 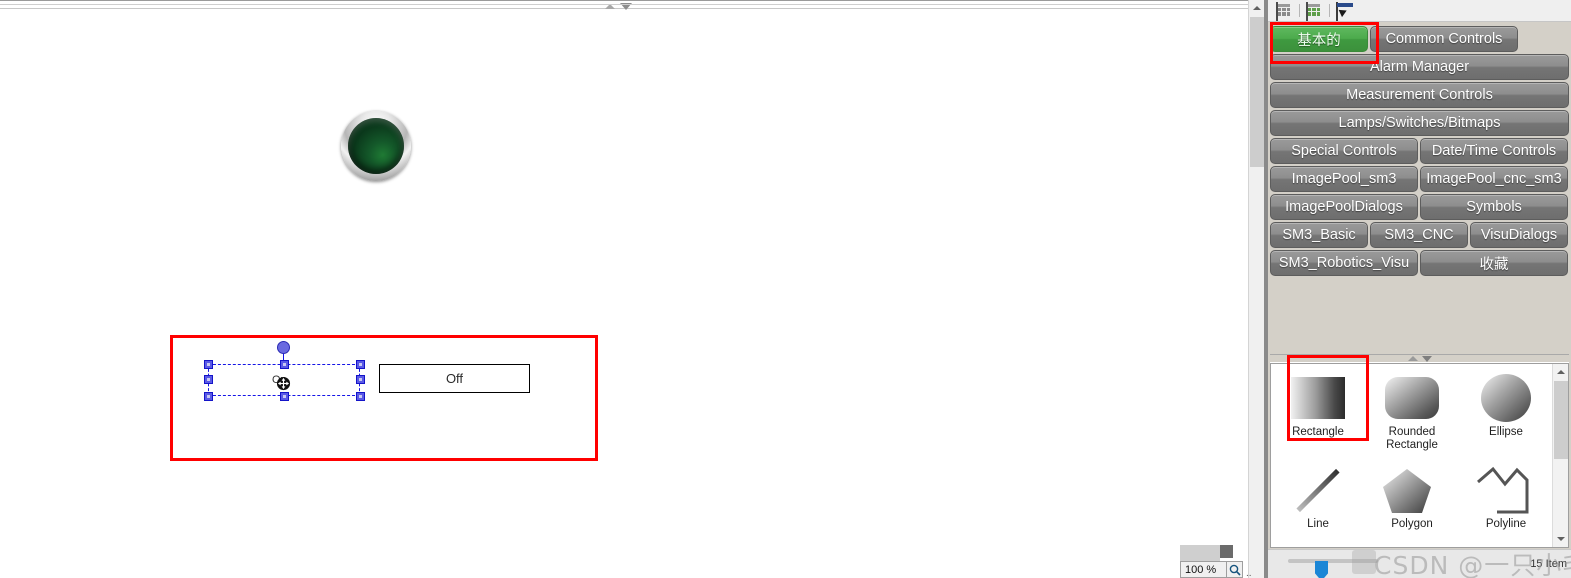 What do you see at coordinates (1200, 553) in the screenshot?
I see `status-left-box` at bounding box center [1200, 553].